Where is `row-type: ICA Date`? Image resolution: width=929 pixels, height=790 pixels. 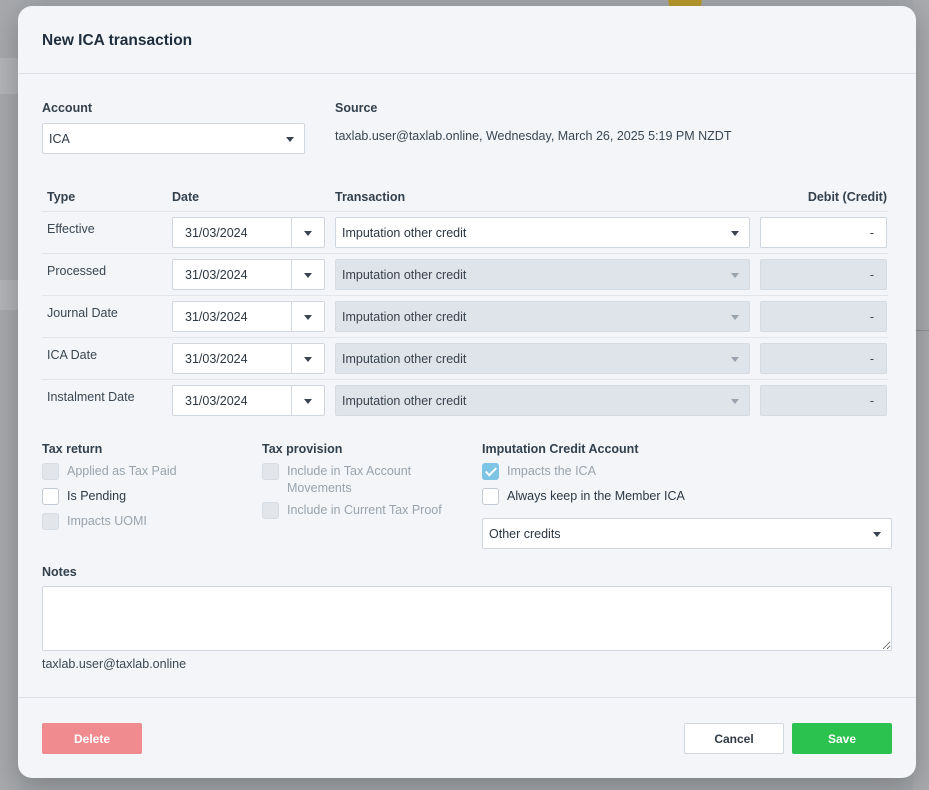 row-type: ICA Date is located at coordinates (72, 355).